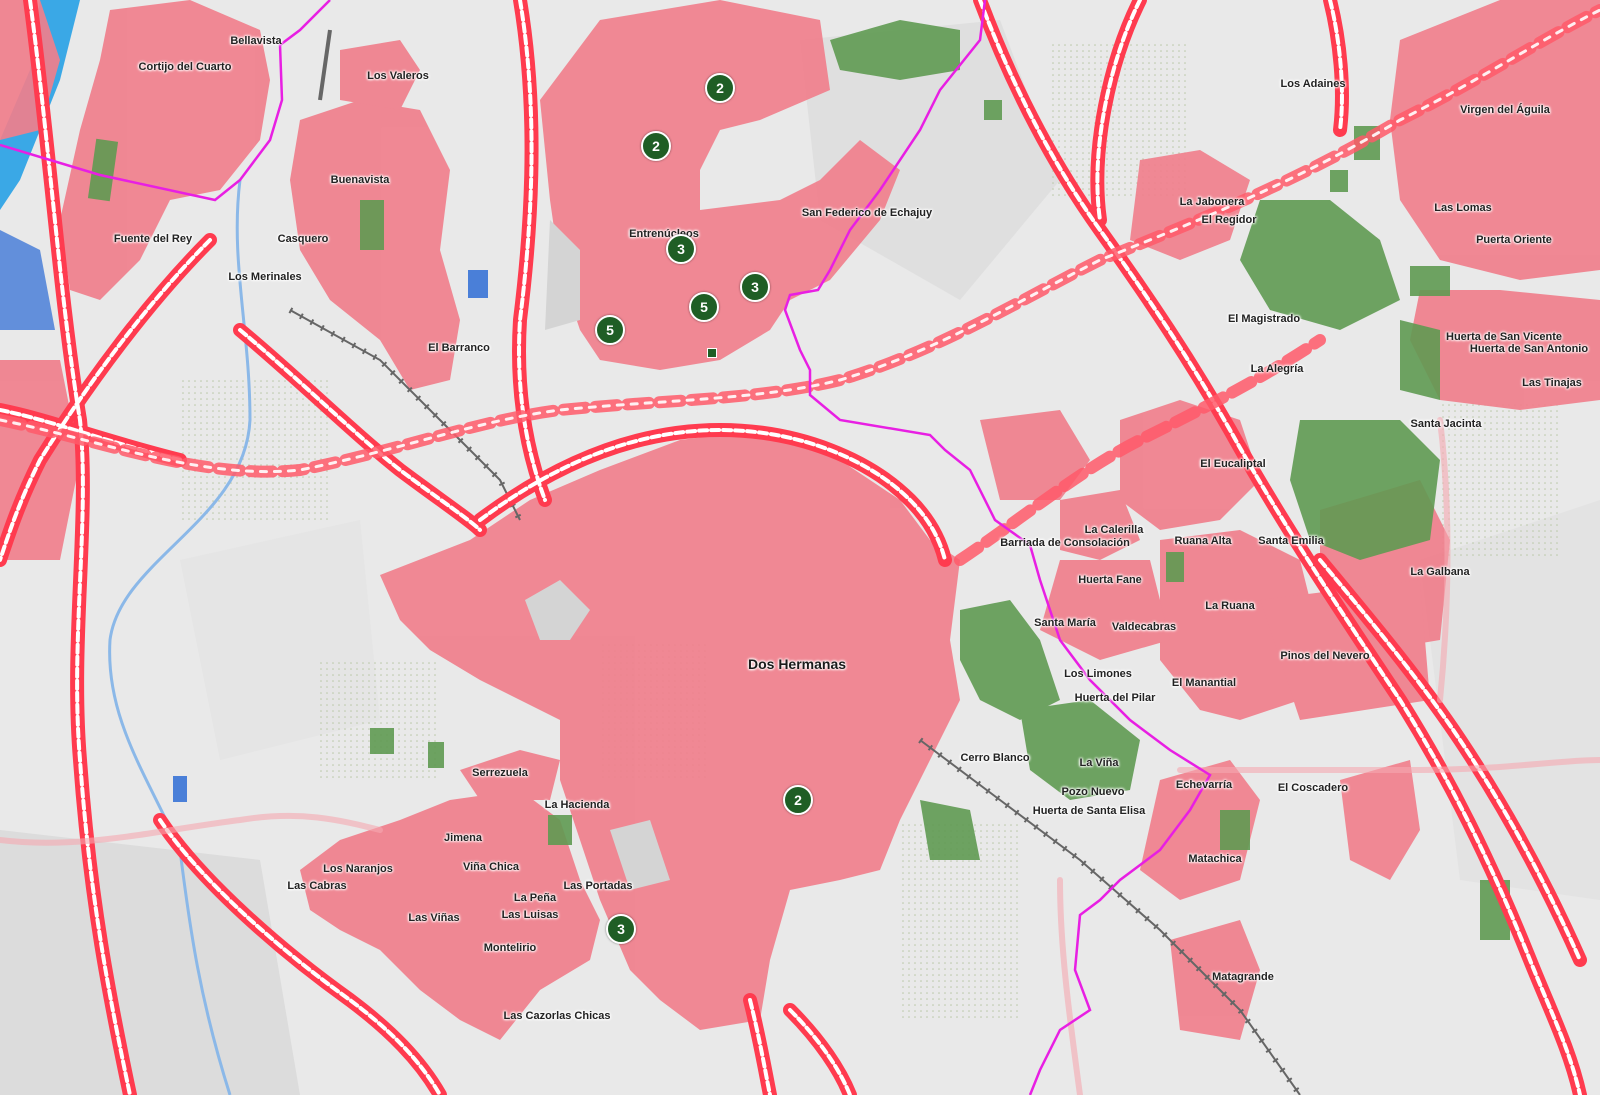 The image size is (1600, 1095). Describe the element at coordinates (1229, 220) in the screenshot. I see `place-label: El Regidor` at that location.